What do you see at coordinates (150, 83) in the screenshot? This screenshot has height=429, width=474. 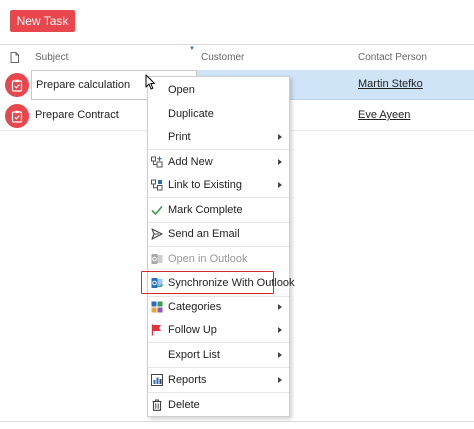 I see `mouse-cursor-icon` at bounding box center [150, 83].